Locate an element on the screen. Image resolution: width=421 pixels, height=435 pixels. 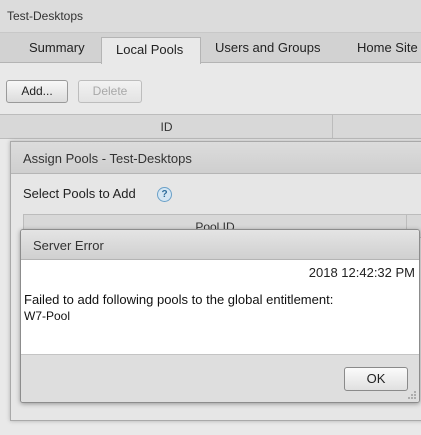
toolbar: Add... Delete is located at coordinates (210, 89).